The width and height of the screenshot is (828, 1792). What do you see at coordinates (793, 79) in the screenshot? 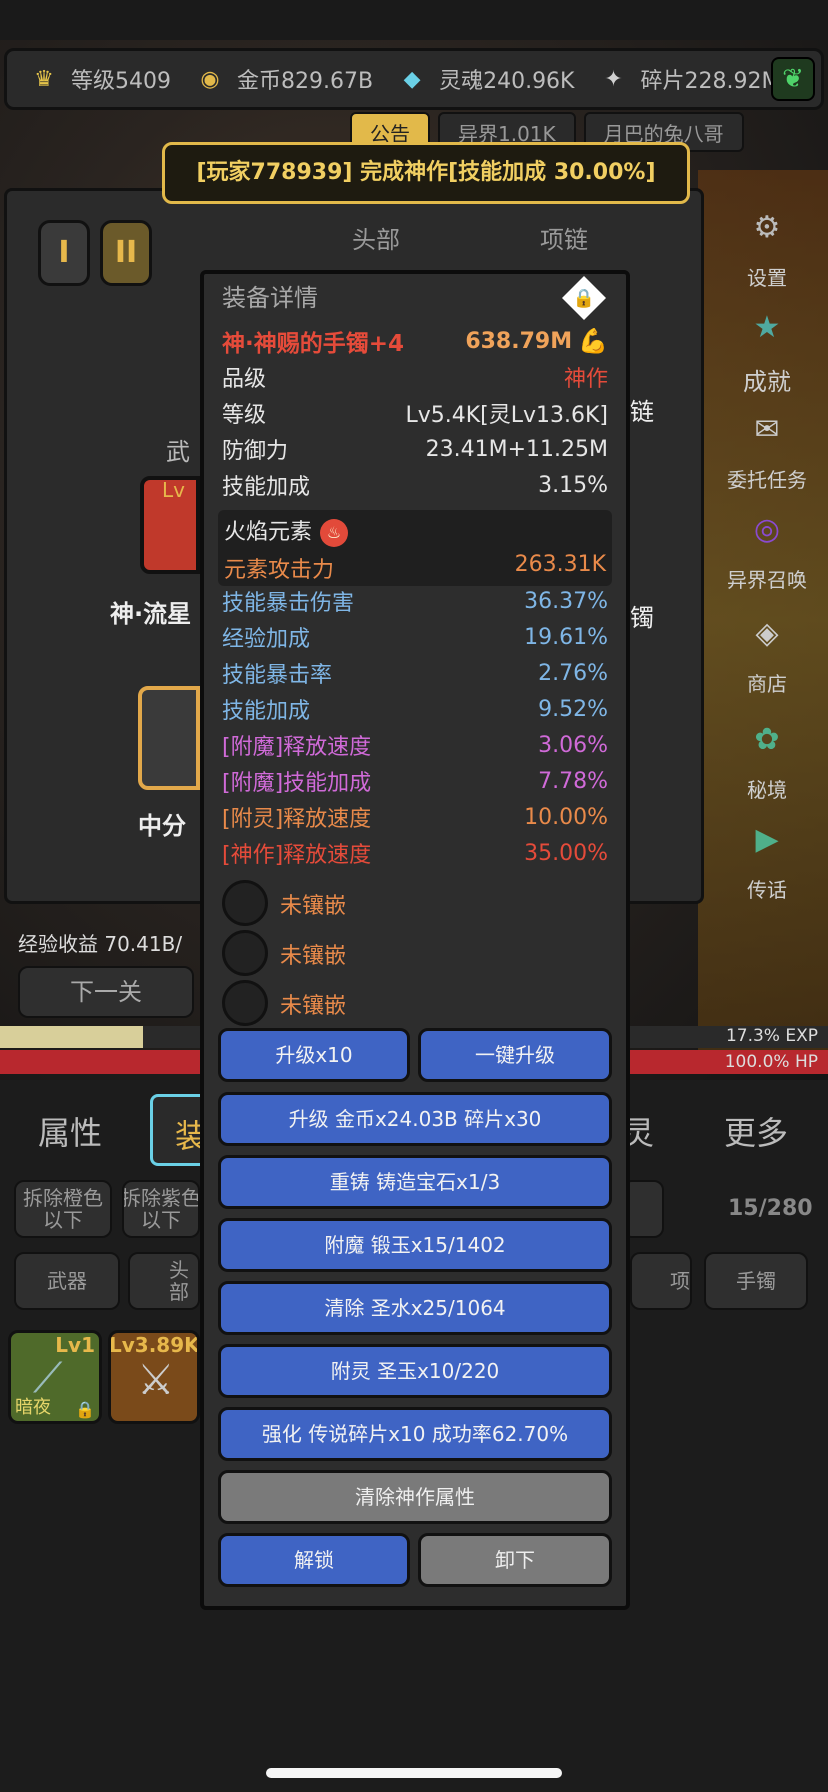
I see `leaf-icon: ❦` at bounding box center [793, 79].